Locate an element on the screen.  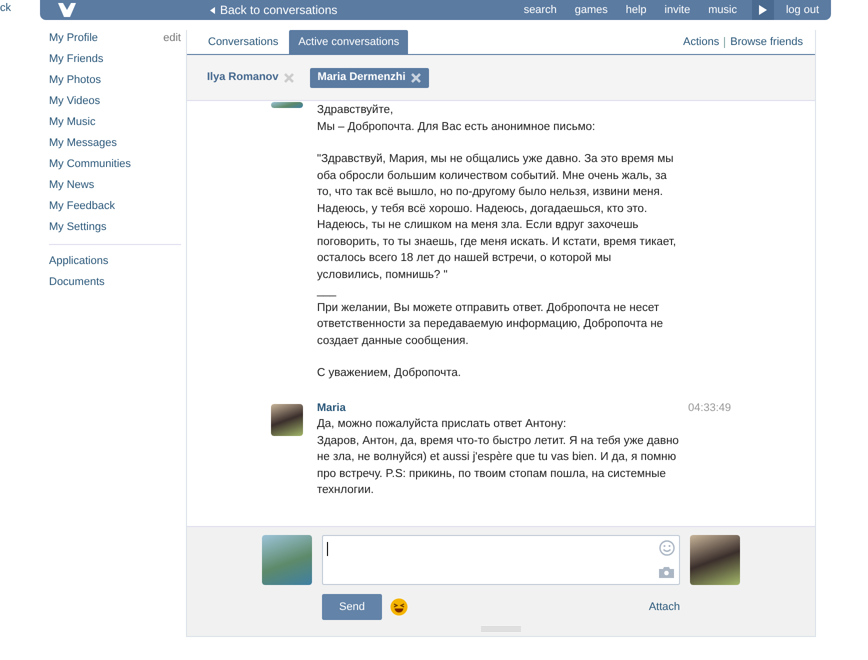
back-link: Back to conversations is located at coordinates (279, 10).